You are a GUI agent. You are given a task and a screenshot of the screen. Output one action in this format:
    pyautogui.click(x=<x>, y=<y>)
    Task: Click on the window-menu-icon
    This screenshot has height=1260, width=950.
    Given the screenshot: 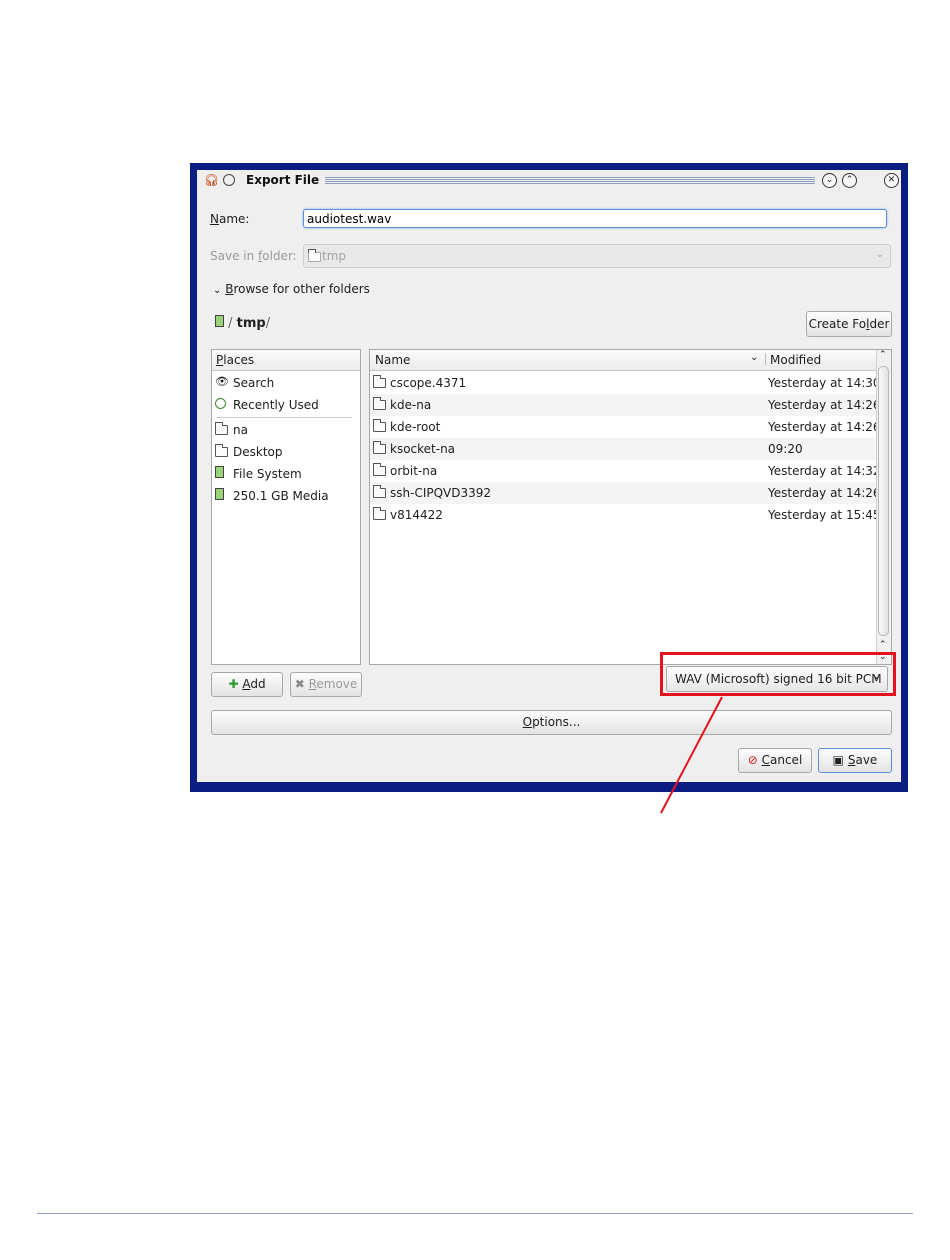 What is the action you would take?
    pyautogui.click(x=229, y=180)
    